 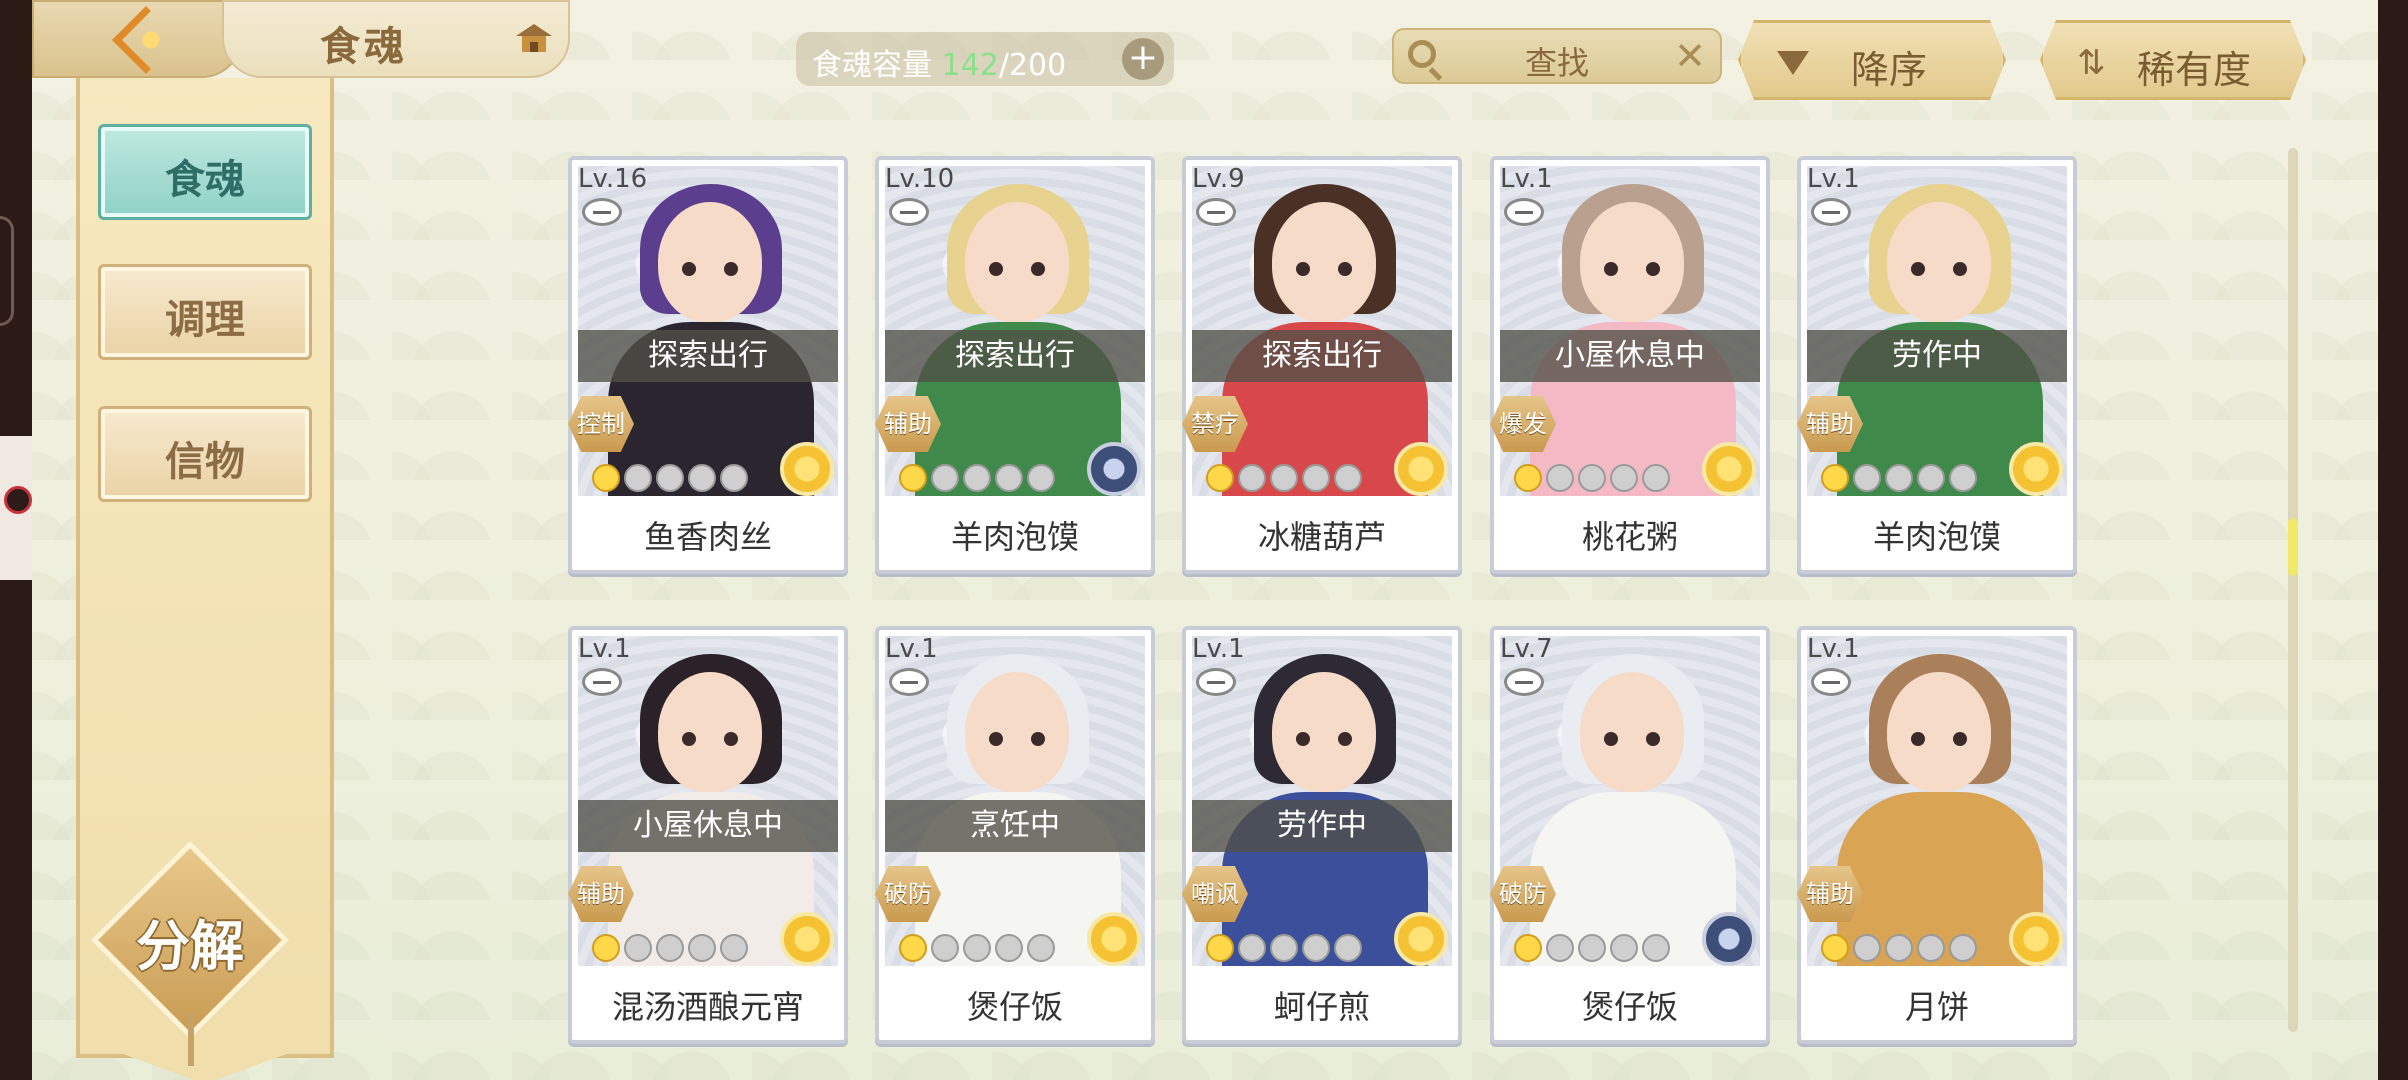 What do you see at coordinates (908, 894) in the screenshot?
I see `role-badge: 破防` at bounding box center [908, 894].